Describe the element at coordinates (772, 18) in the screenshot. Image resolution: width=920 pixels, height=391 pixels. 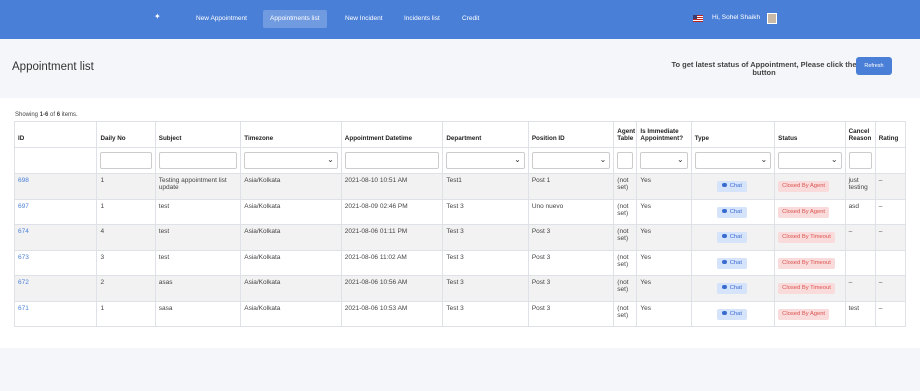
I see `avatar` at that location.